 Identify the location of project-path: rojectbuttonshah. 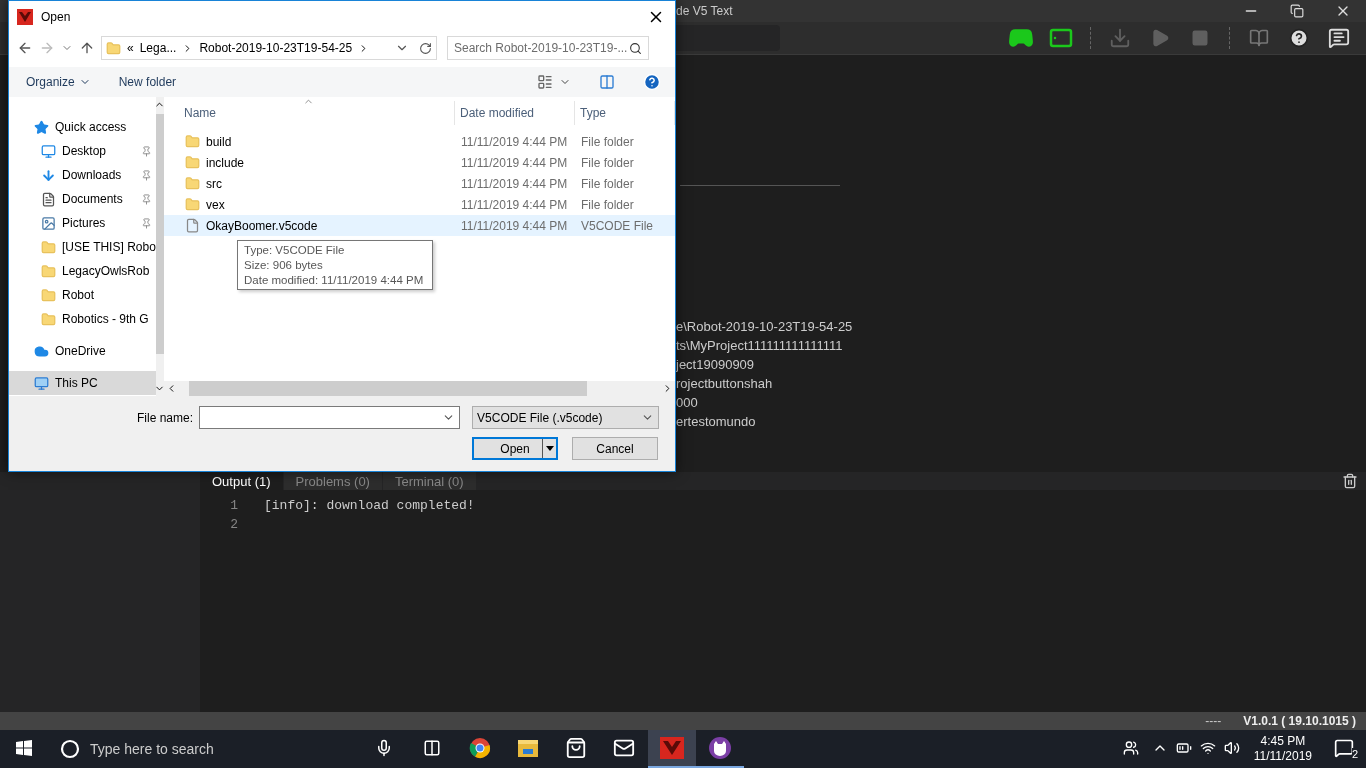
(1021, 383).